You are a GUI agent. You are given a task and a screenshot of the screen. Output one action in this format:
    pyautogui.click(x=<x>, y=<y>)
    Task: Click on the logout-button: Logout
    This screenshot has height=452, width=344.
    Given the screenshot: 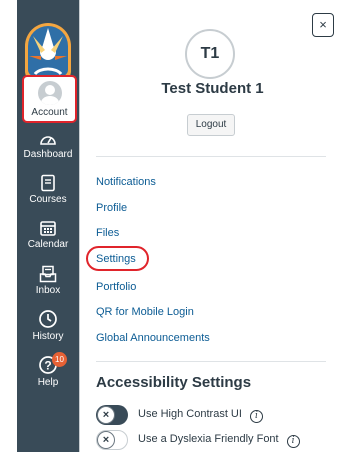 What is the action you would take?
    pyautogui.click(x=211, y=125)
    